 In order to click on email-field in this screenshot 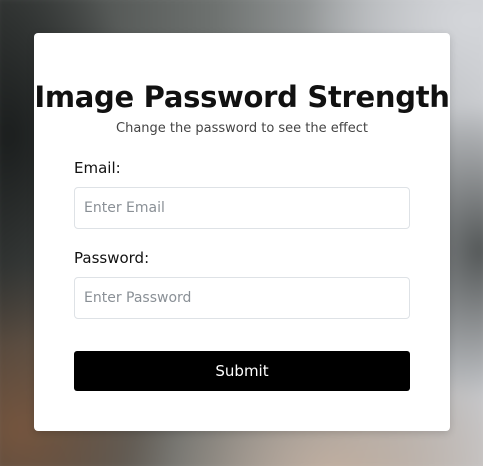, I will do `click(242, 208)`.